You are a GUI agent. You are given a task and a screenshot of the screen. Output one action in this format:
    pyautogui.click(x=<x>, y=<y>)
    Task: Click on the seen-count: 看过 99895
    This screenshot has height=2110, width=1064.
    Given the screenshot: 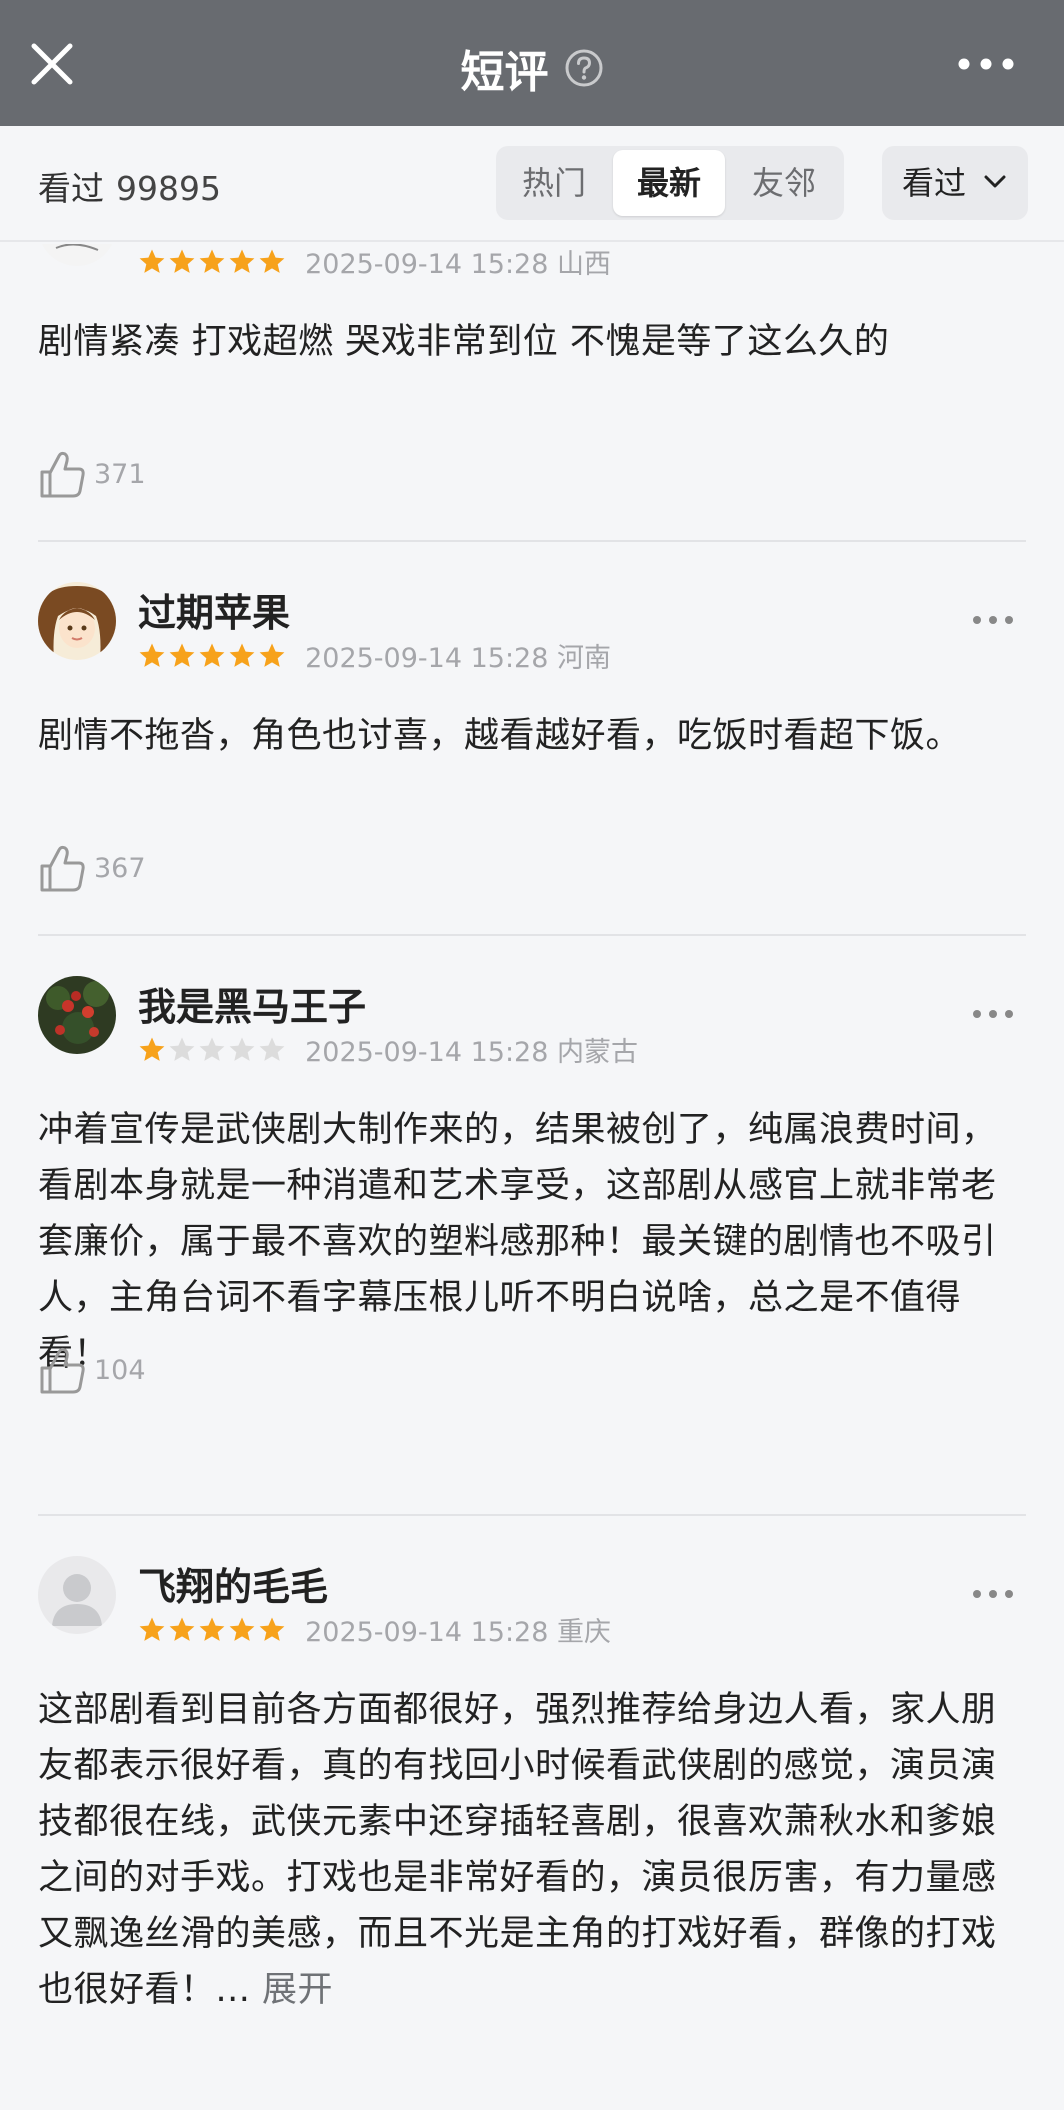 What is the action you would take?
    pyautogui.click(x=129, y=186)
    